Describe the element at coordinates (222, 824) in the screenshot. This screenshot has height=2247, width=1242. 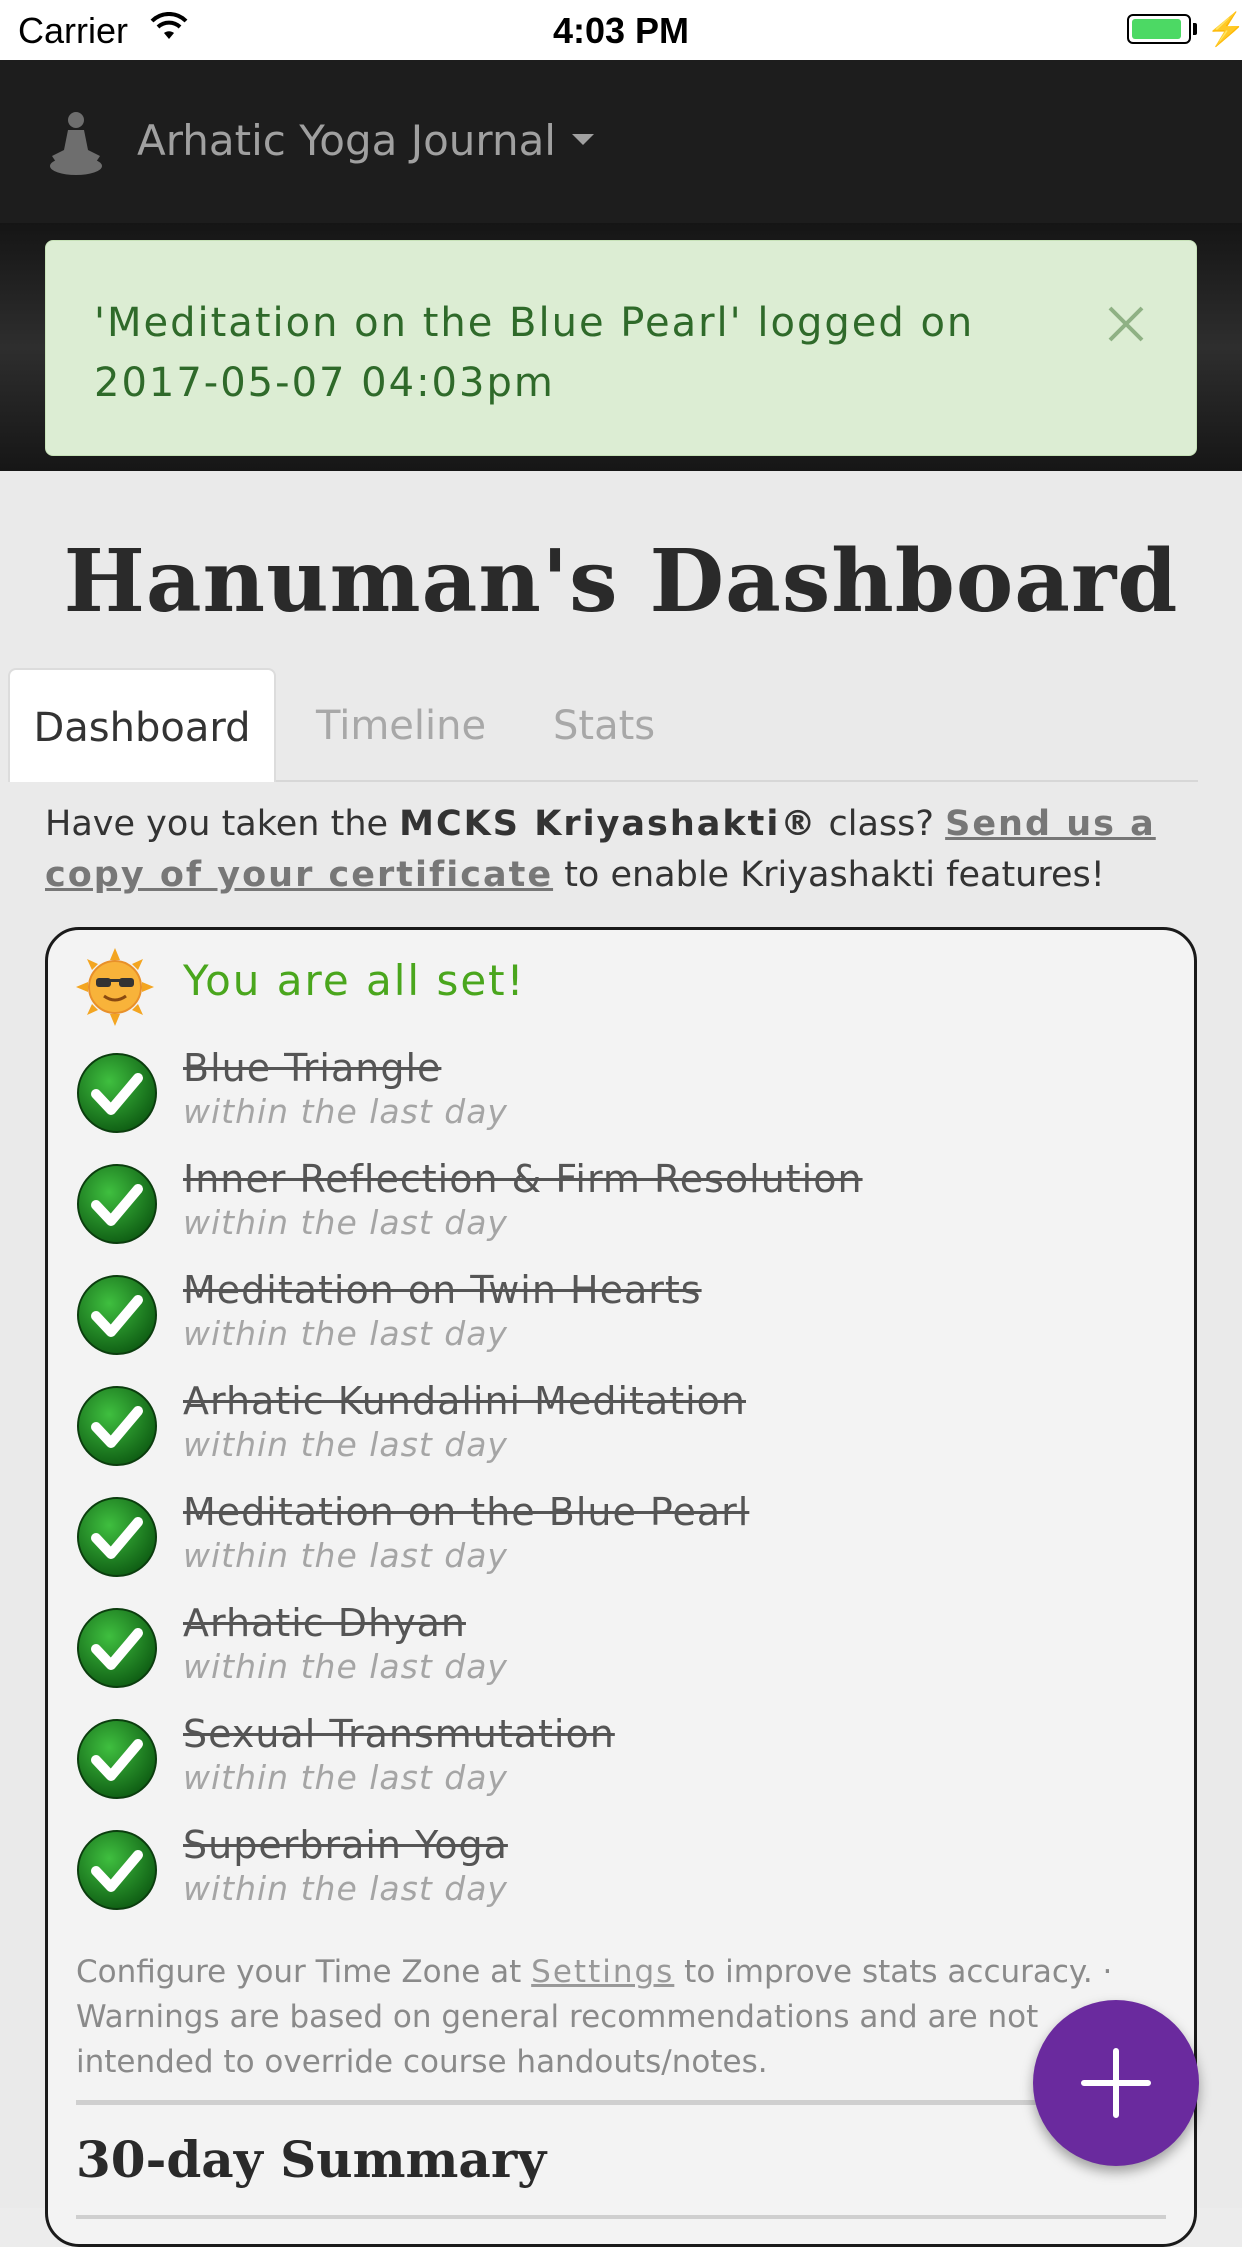
I see `notice-prefix: Have you taken the` at that location.